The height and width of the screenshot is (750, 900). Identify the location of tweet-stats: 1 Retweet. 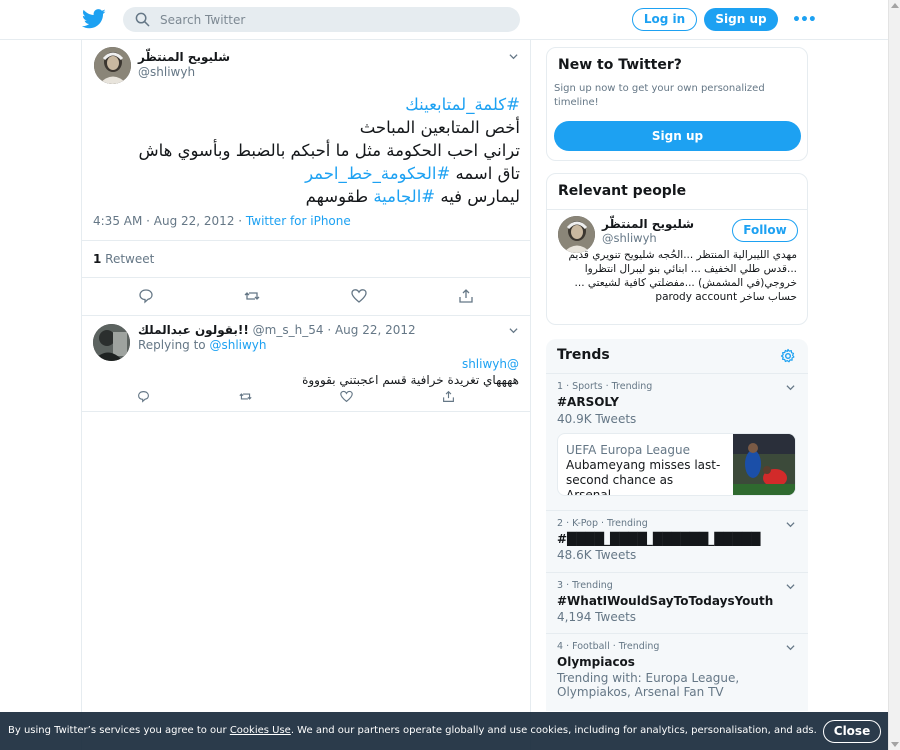
(306, 259).